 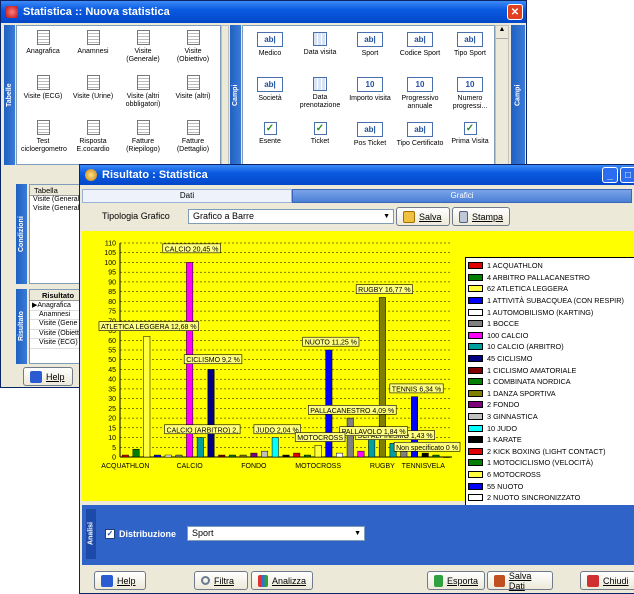 I want to click on result-row: Anamnesi, so click(x=56, y=315).